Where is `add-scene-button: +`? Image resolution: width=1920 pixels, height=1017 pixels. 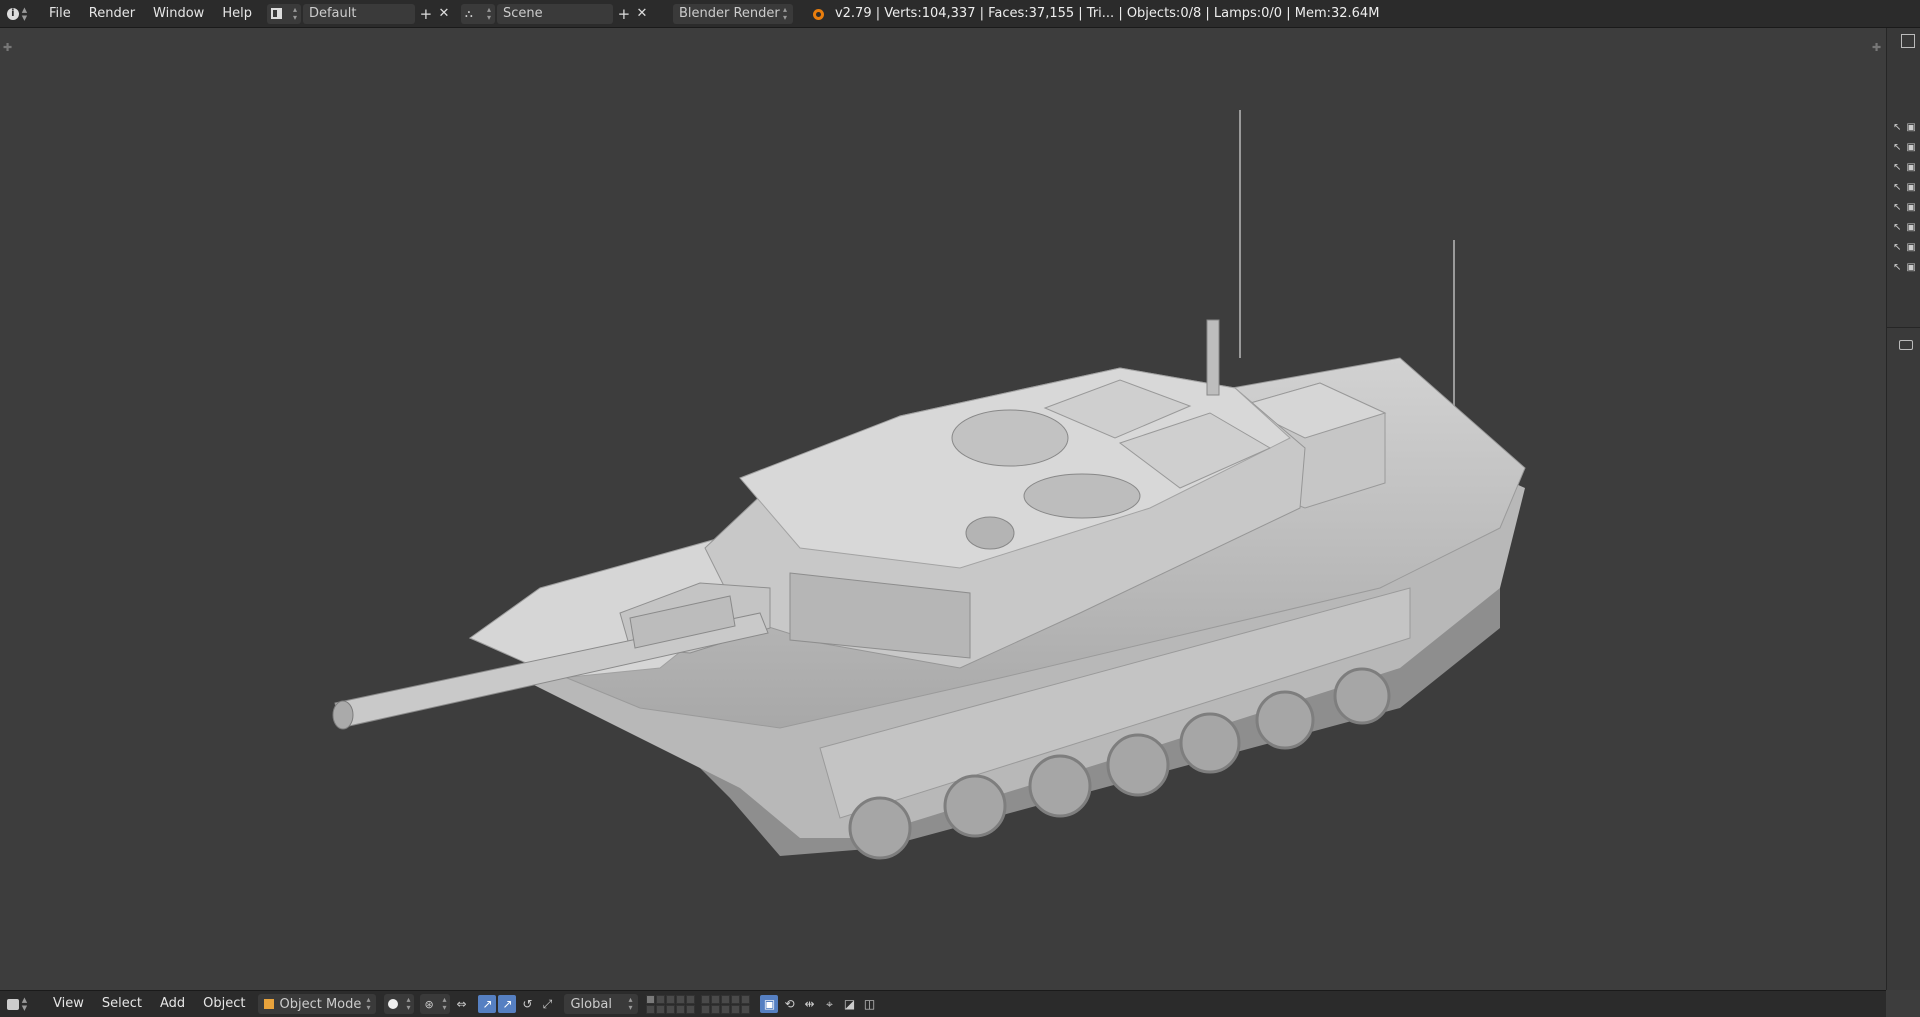
add-scene-button: + is located at coordinates (624, 14).